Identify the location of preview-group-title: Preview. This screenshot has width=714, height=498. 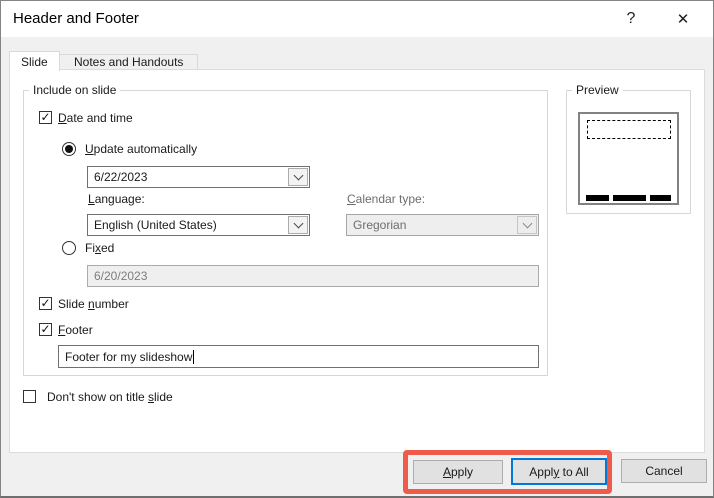
(597, 90).